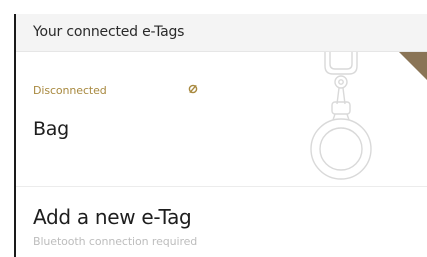 This screenshot has width=427, height=257. Describe the element at coordinates (413, 66) in the screenshot. I see `corner-flag` at that location.